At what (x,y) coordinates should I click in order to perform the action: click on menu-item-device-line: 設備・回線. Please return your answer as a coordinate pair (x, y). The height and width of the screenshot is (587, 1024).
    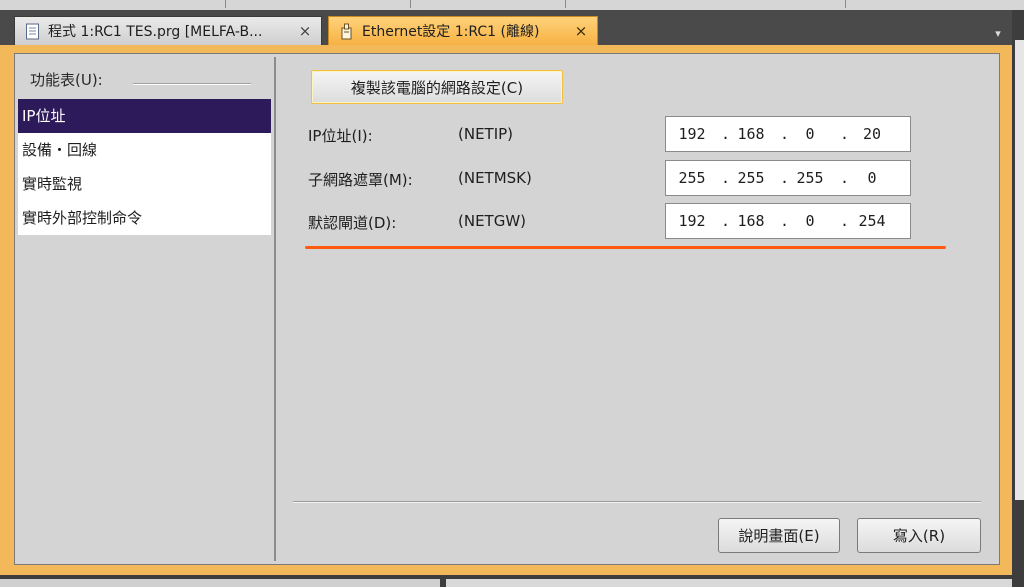
    Looking at the image, I should click on (144, 150).